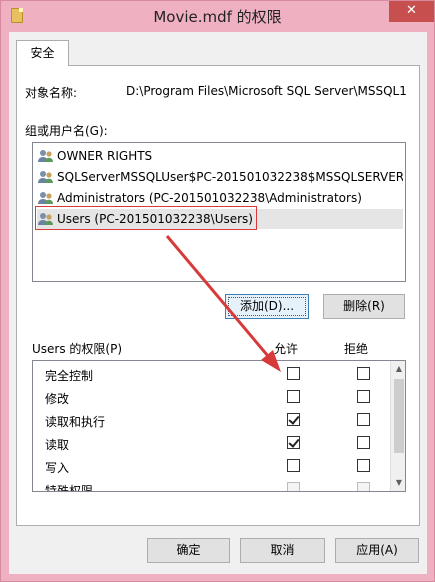 This screenshot has height=582, width=435. I want to click on permission-name: 读取和执行, so click(75, 422).